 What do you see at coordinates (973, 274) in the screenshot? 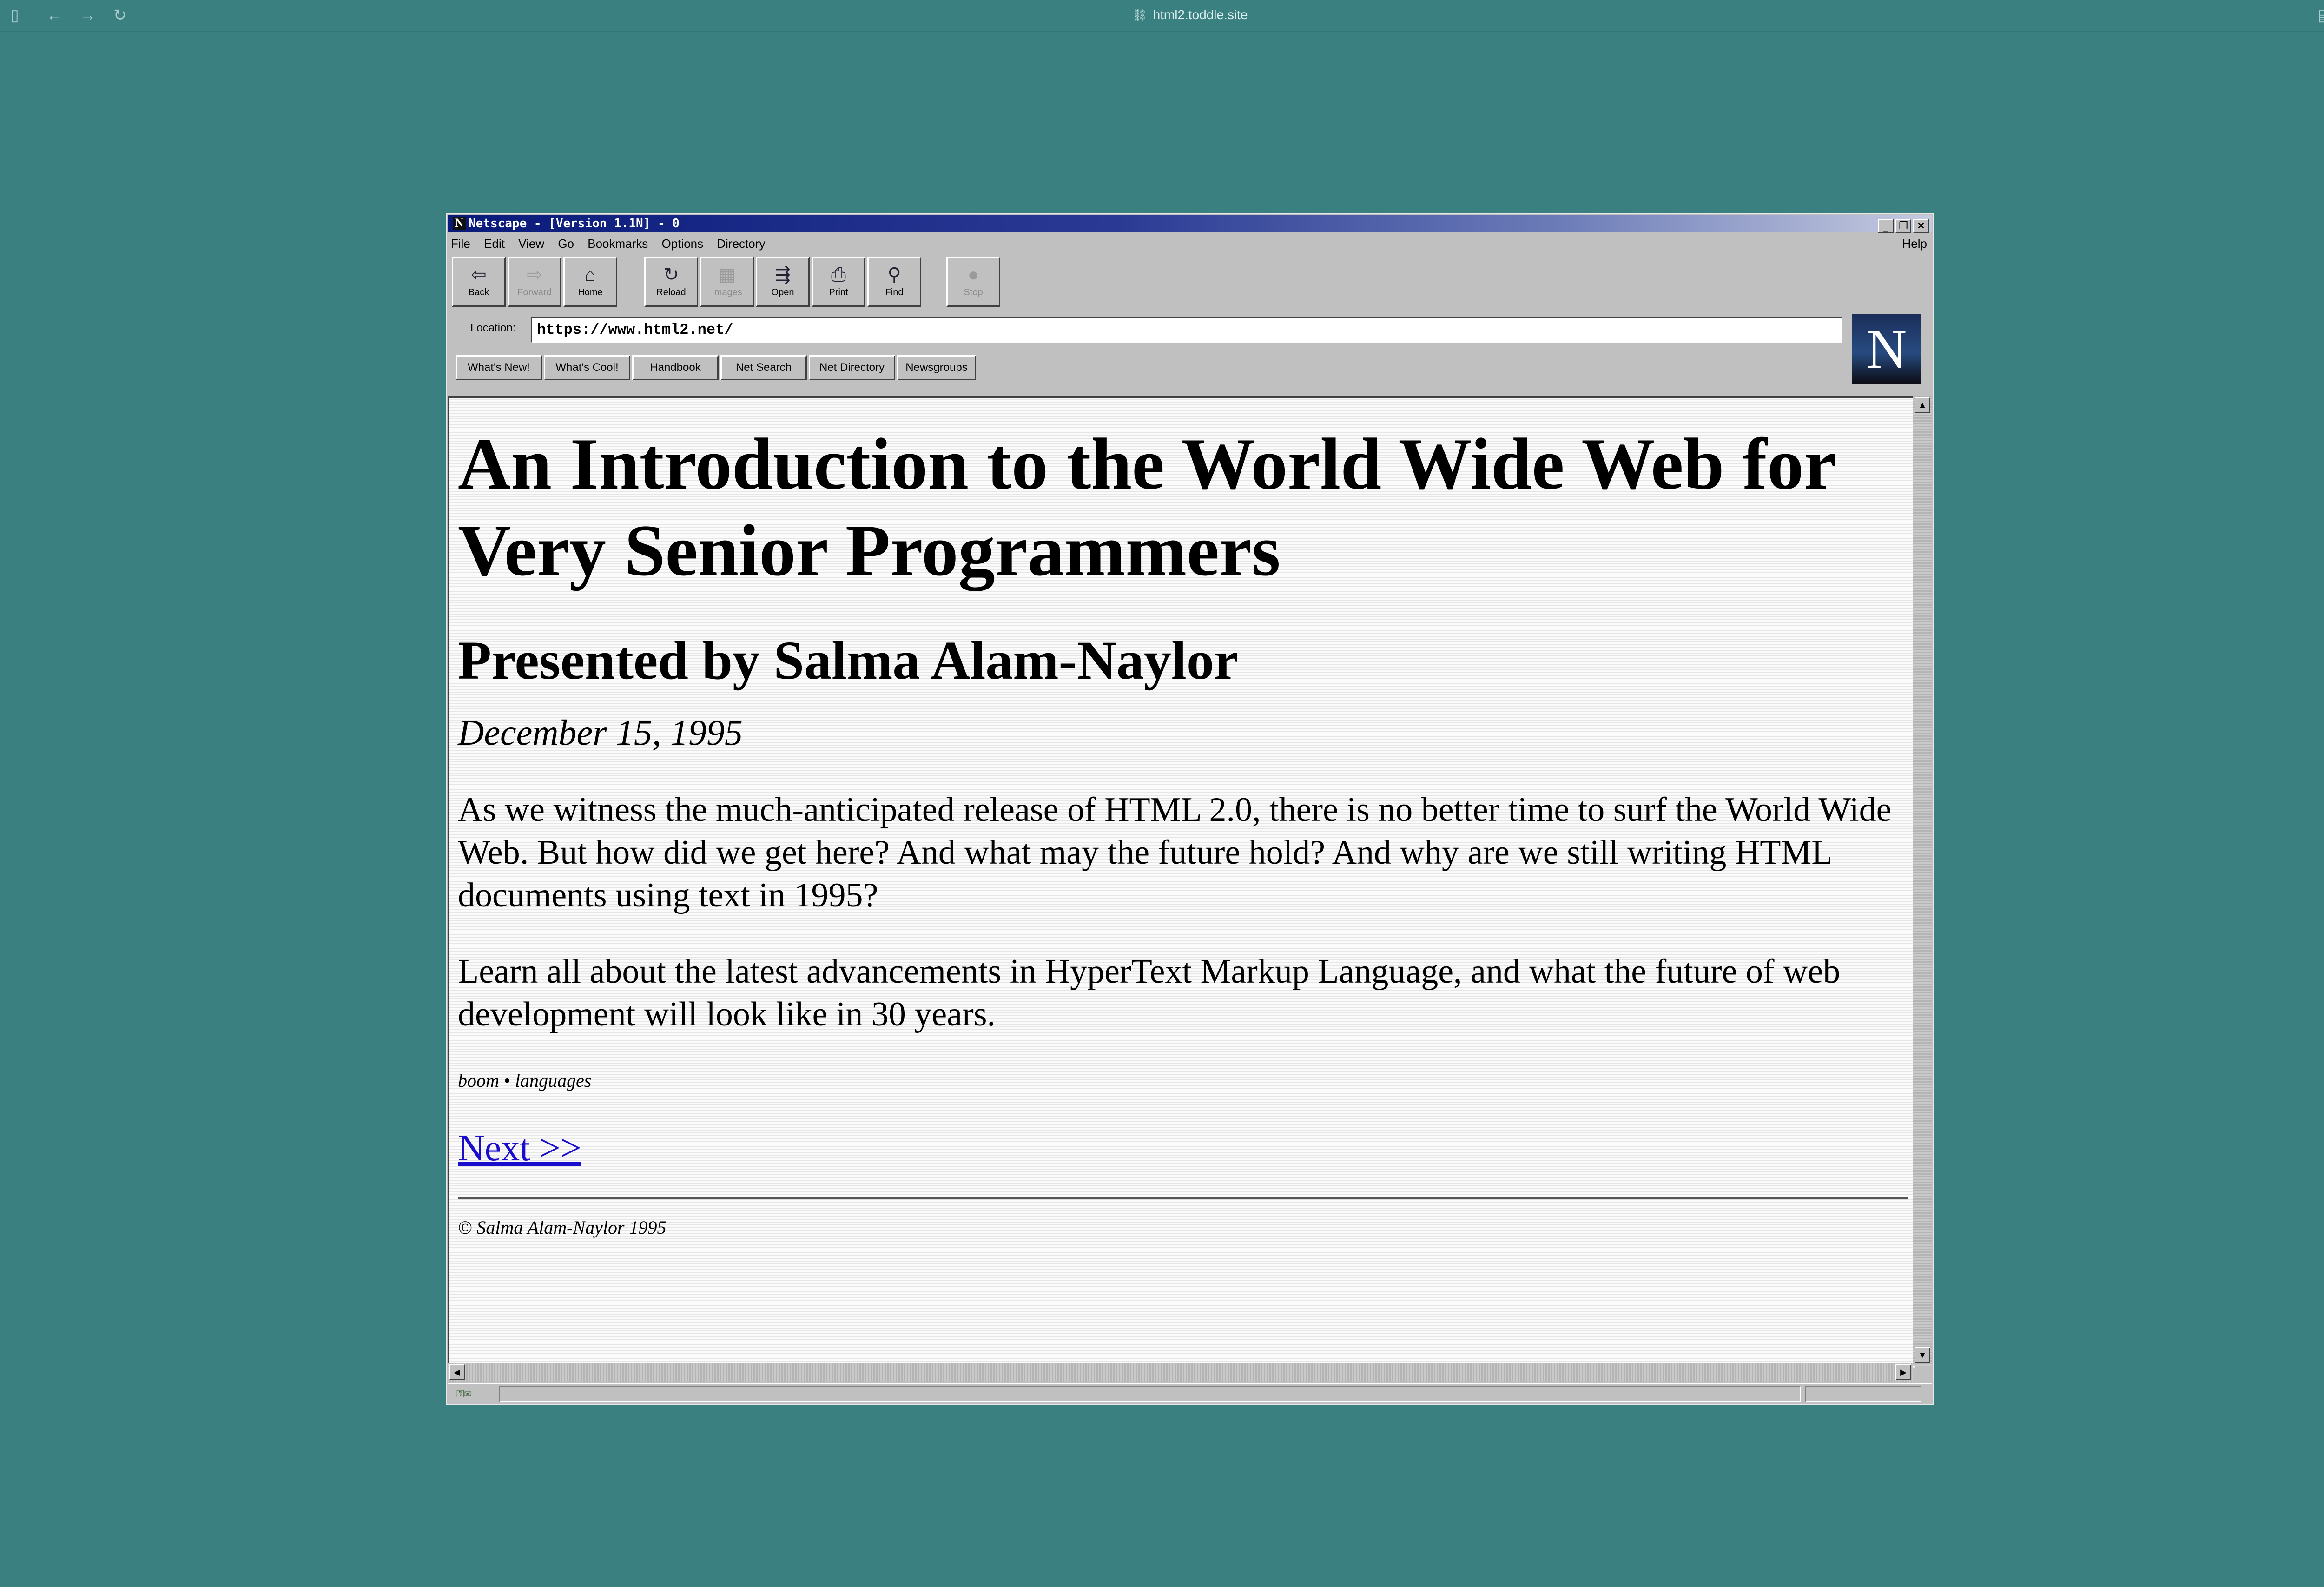
I see `stop-icon: ●` at bounding box center [973, 274].